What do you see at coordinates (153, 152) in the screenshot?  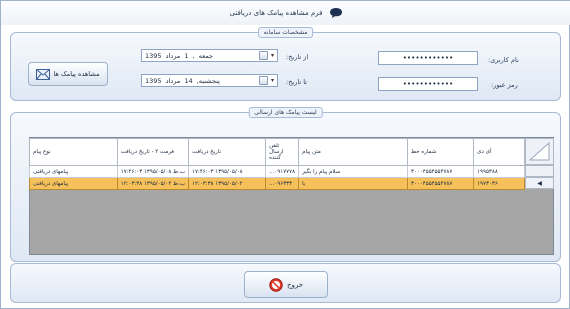 I see `column-header-date2: فرمت ۲ - تاریخ دریافت` at bounding box center [153, 152].